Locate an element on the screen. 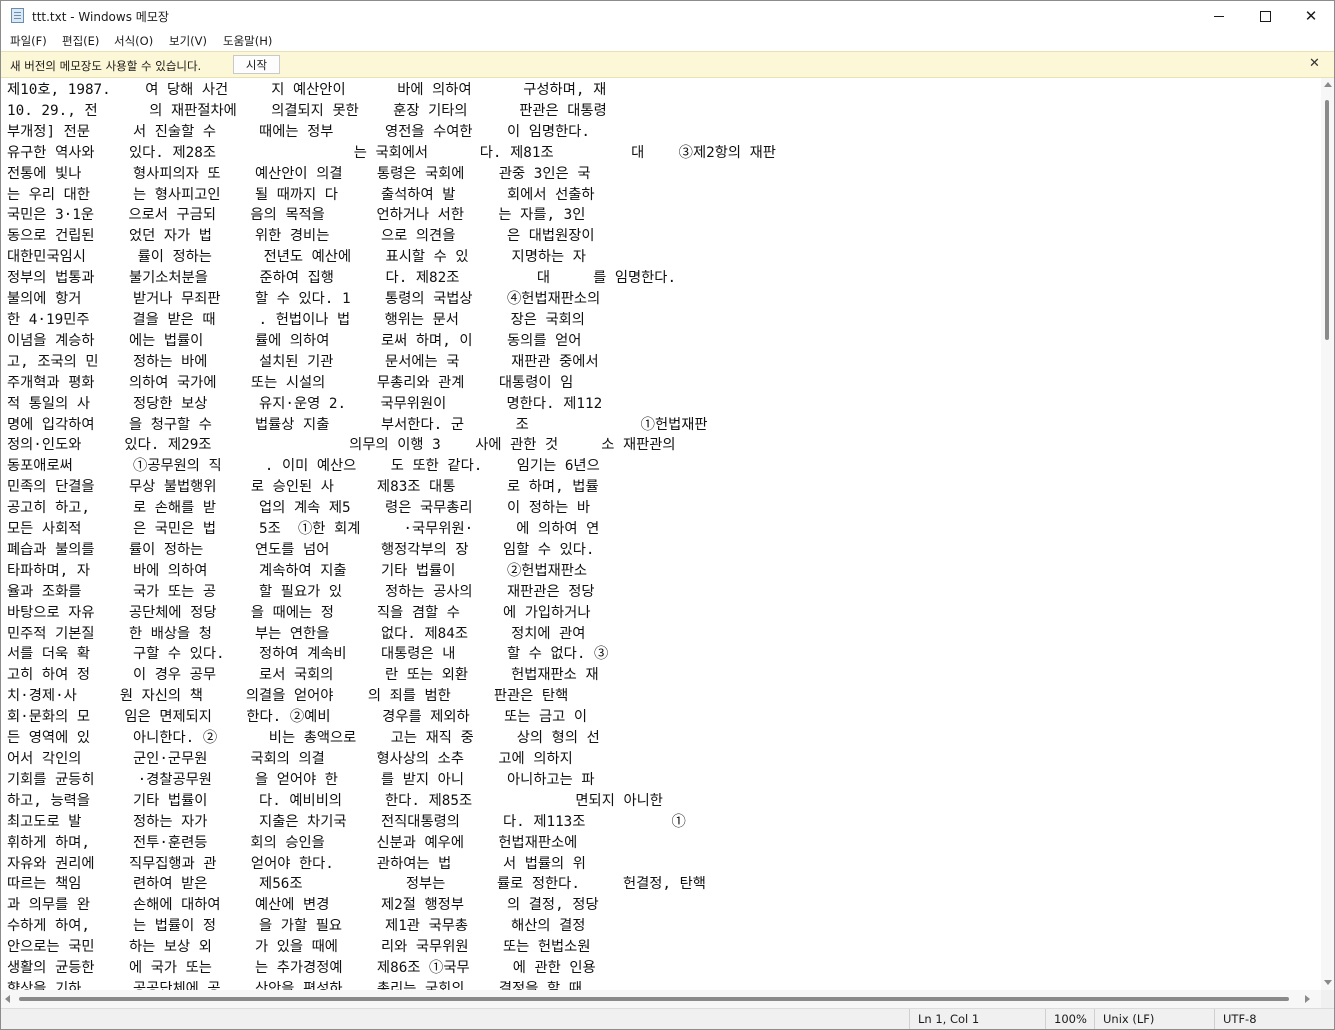 This screenshot has width=1335, height=1030. minimize-button is located at coordinates (1219, 16).